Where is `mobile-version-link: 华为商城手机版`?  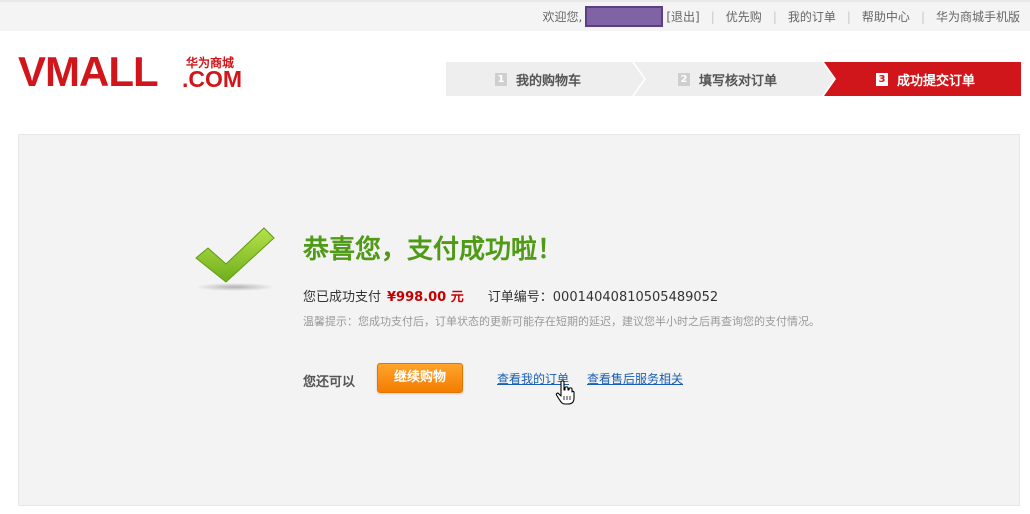
mobile-version-link: 华为商城手机版 is located at coordinates (978, 16).